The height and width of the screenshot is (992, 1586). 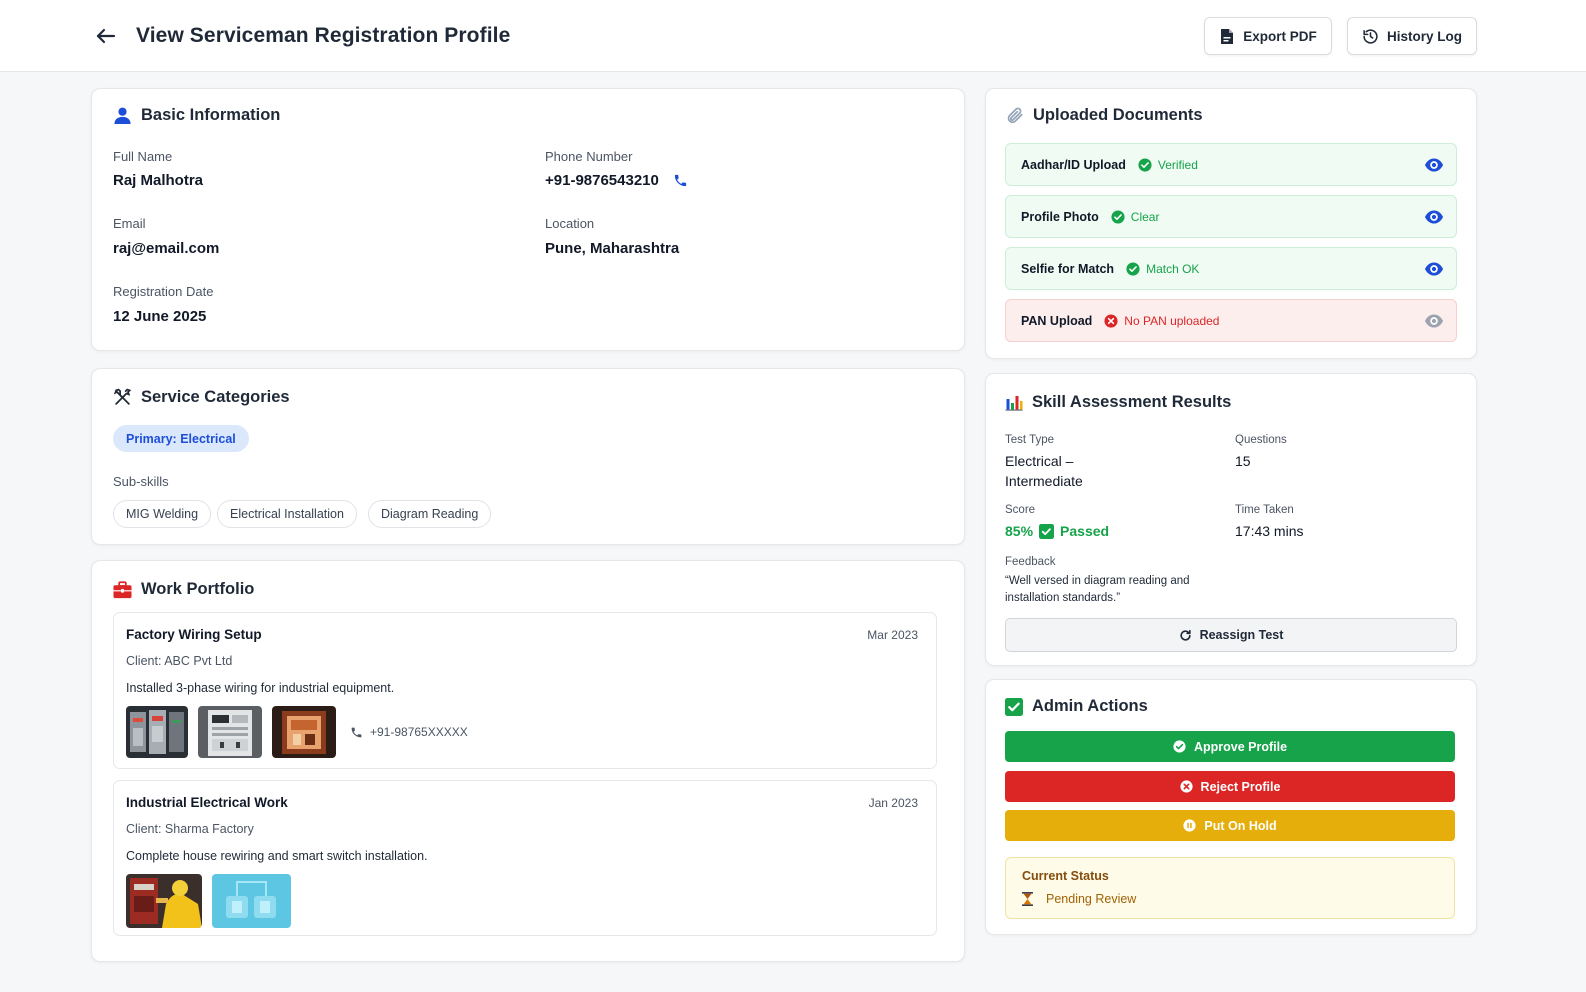 What do you see at coordinates (1173, 268) in the screenshot?
I see `document-status-text: Match OK` at bounding box center [1173, 268].